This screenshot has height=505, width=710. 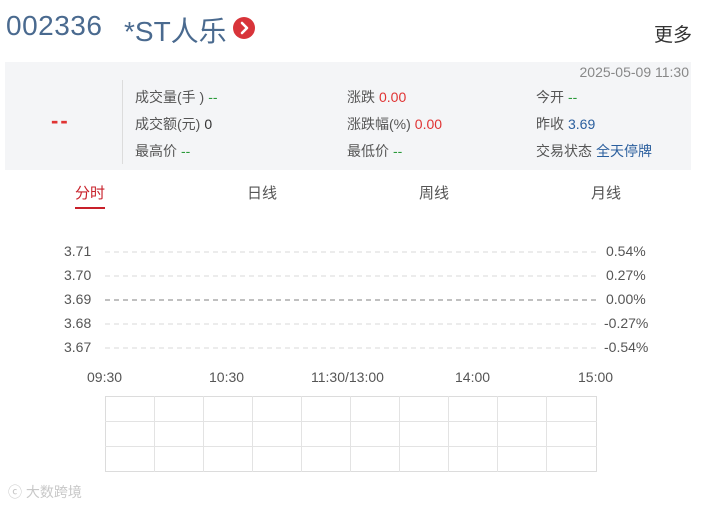 I want to click on quote-field-volume: 成交量(手 ) --, so click(x=176, y=97).